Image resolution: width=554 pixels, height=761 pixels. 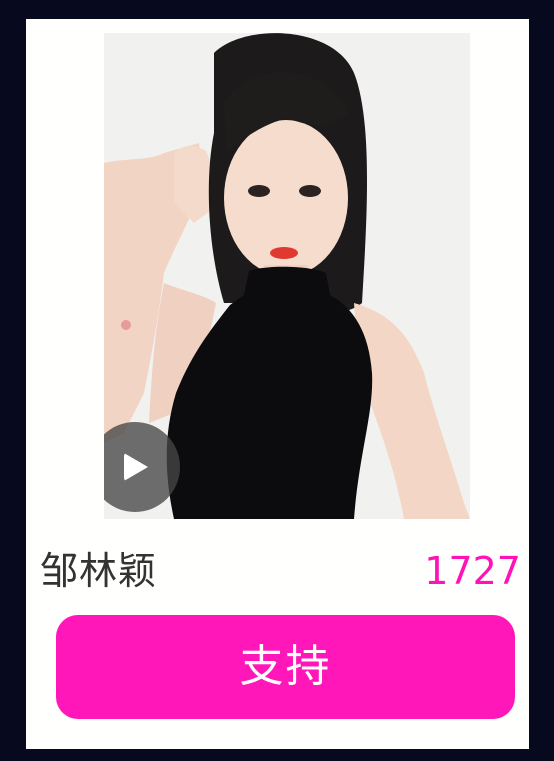 I want to click on vote-count: 1727, so click(x=472, y=571).